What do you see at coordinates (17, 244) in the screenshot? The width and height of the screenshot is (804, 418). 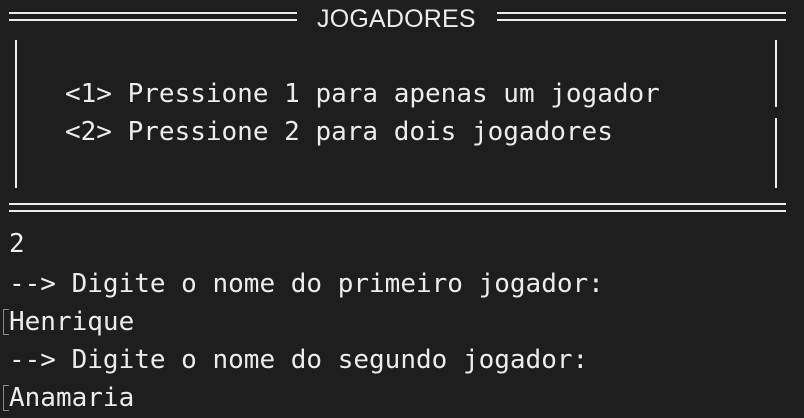 I see `choice-input-echo: 2` at bounding box center [17, 244].